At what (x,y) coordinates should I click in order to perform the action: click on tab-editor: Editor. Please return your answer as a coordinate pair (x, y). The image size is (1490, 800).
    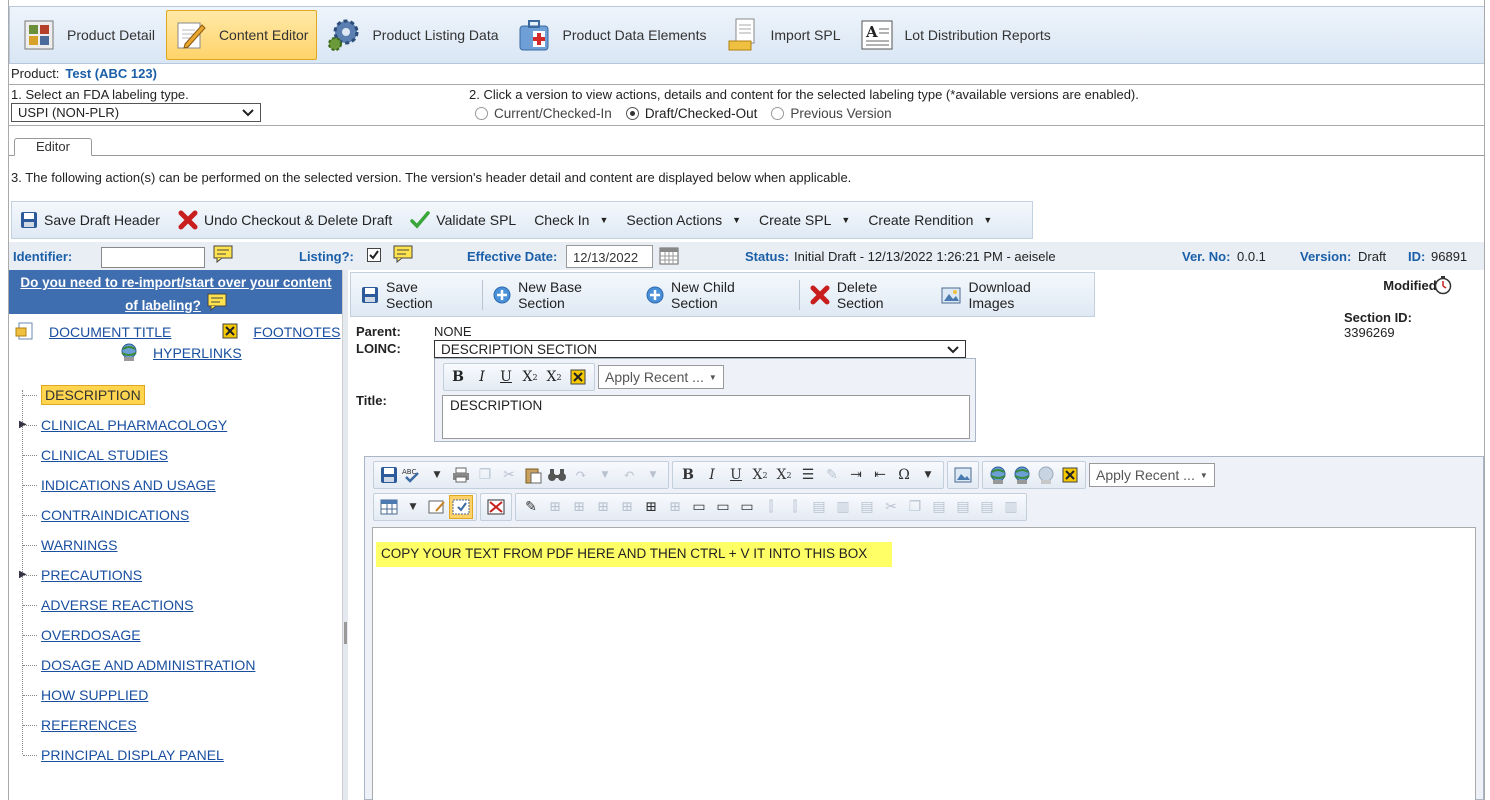
    Looking at the image, I should click on (53, 147).